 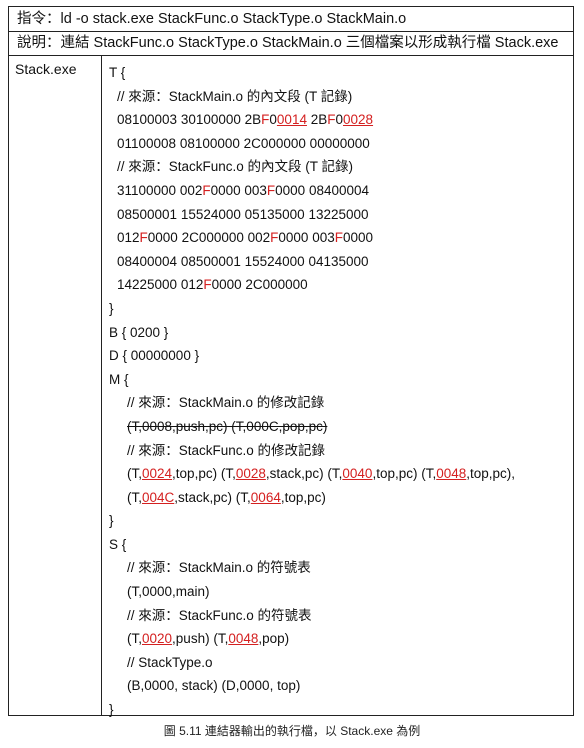 What do you see at coordinates (339, 616) in the screenshot?
I see `listing-line: // 來源：StackFunc.o 的符號表` at bounding box center [339, 616].